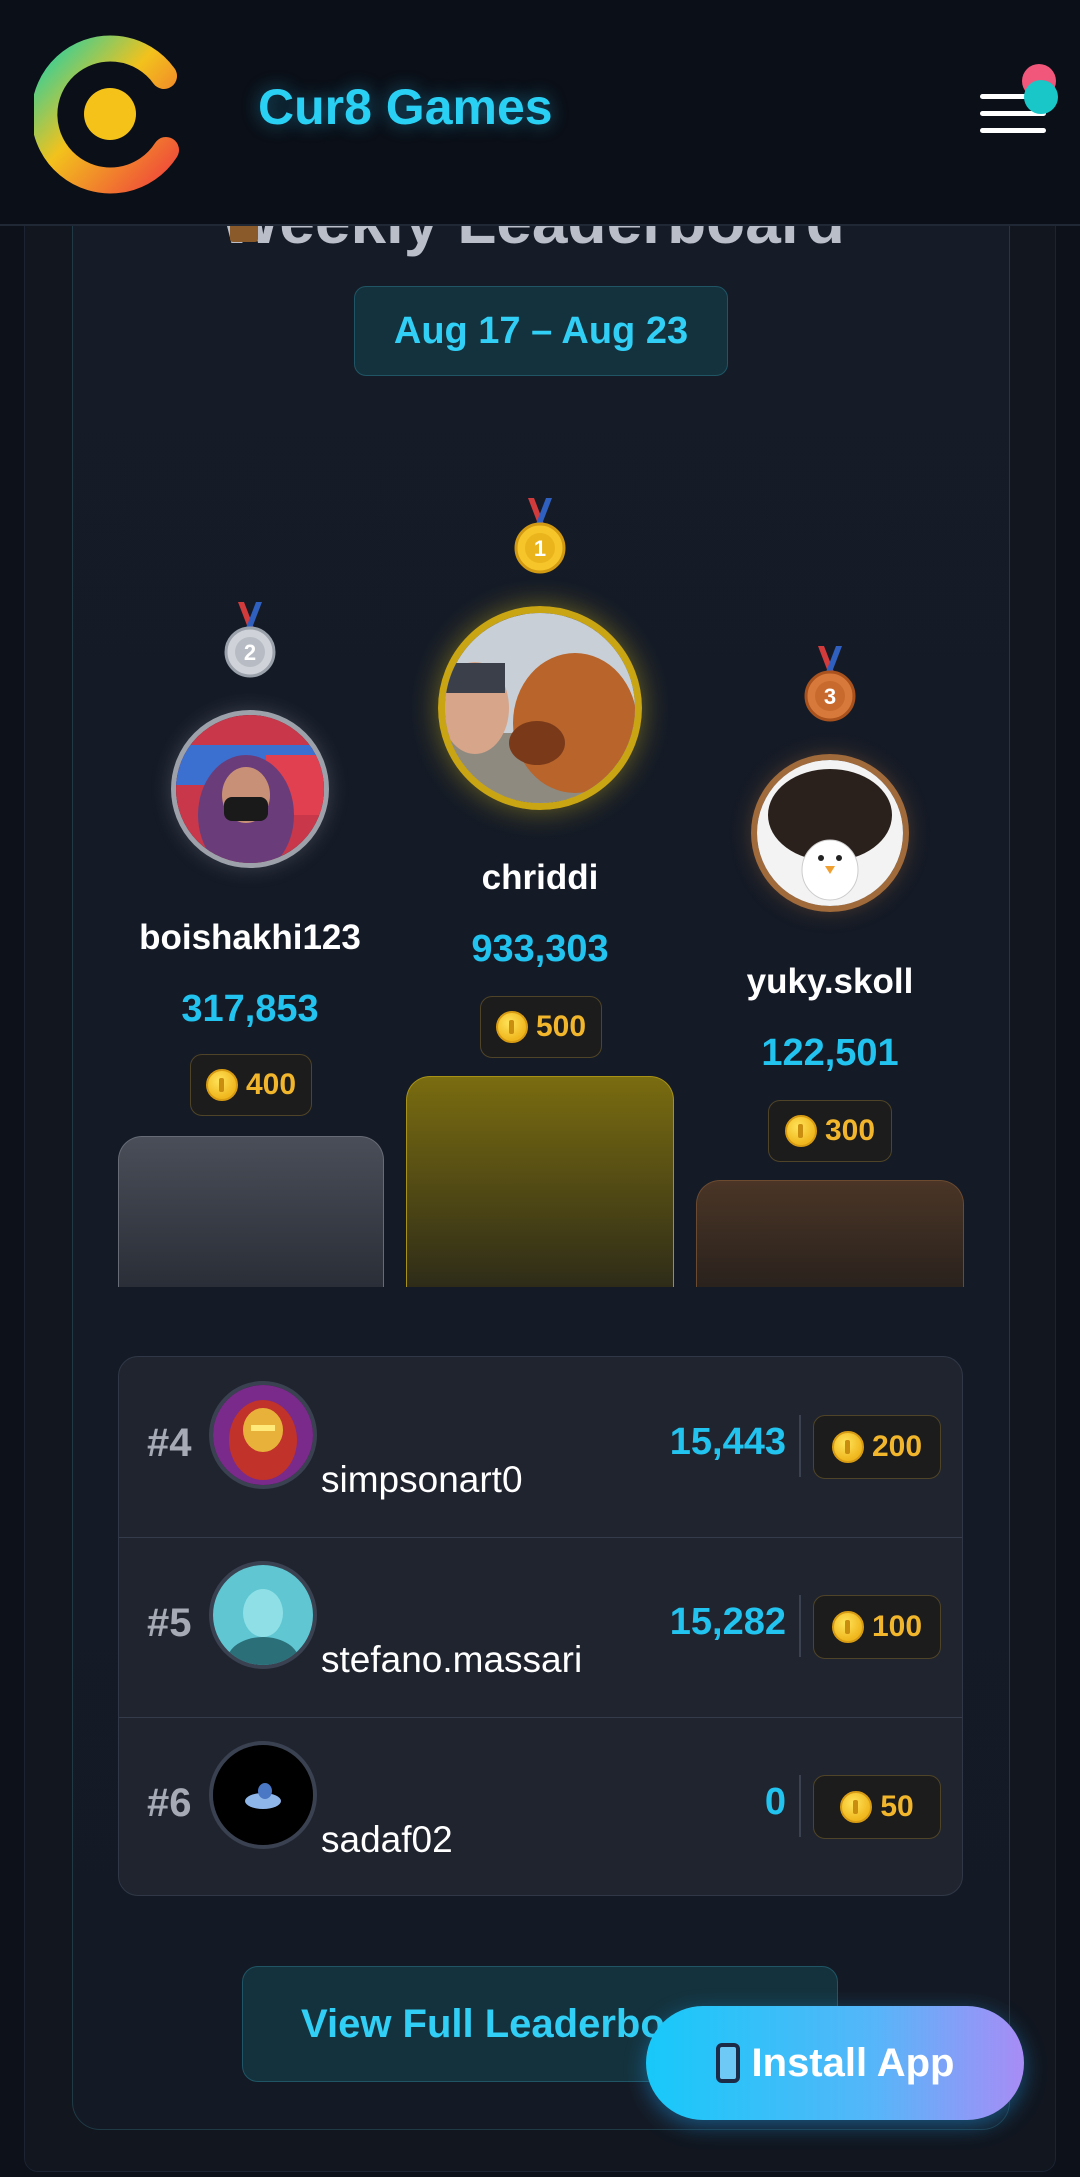 The width and height of the screenshot is (1080, 2177). I want to click on coin-amount: 50, so click(897, 1806).